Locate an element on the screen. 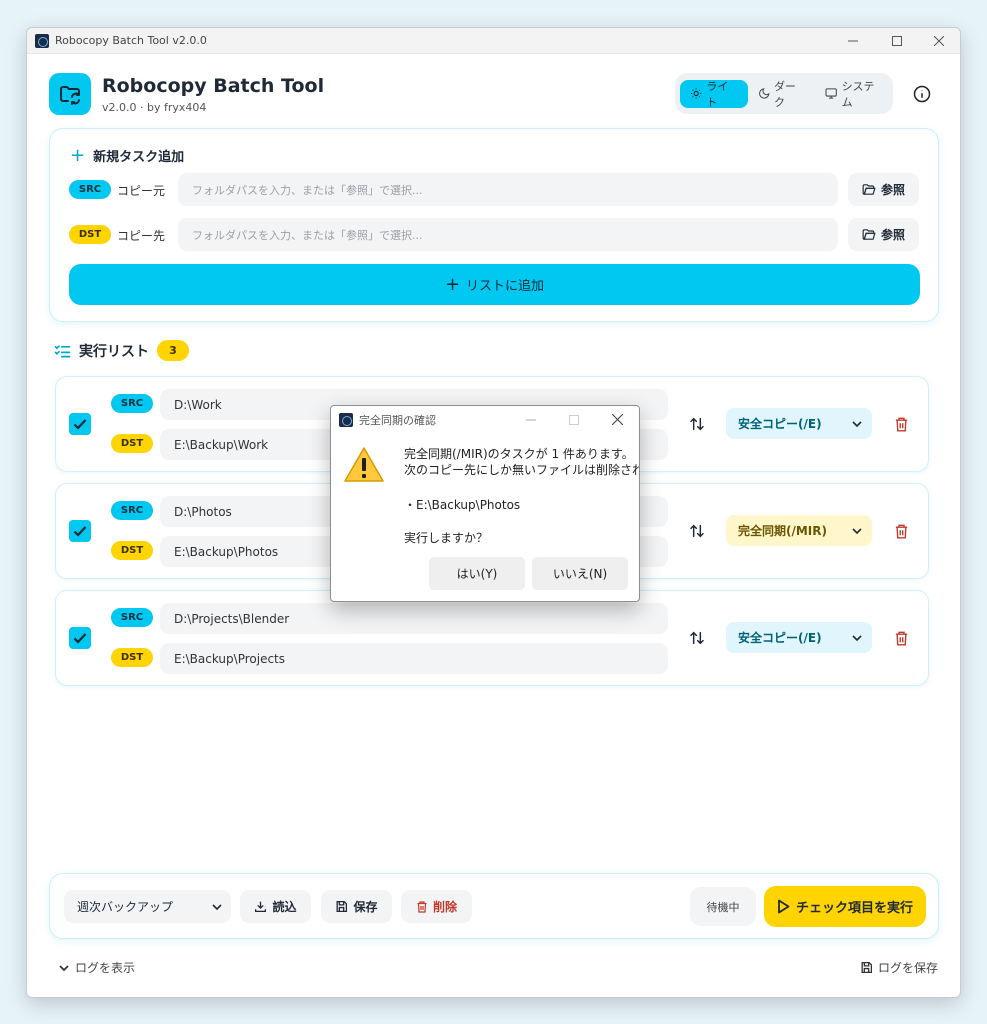  preset-select: 週次バックアップ is located at coordinates (147, 906).